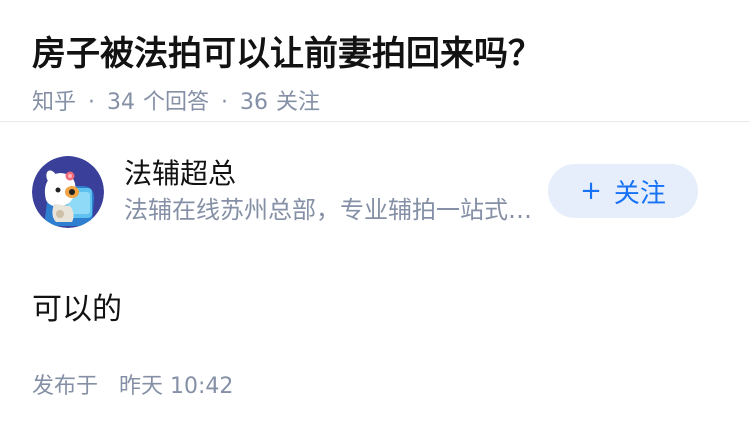  I want to click on author-info: 法辅超总 法辅在线苏州总部，专业辅拍一站式服务, so click(329, 191).